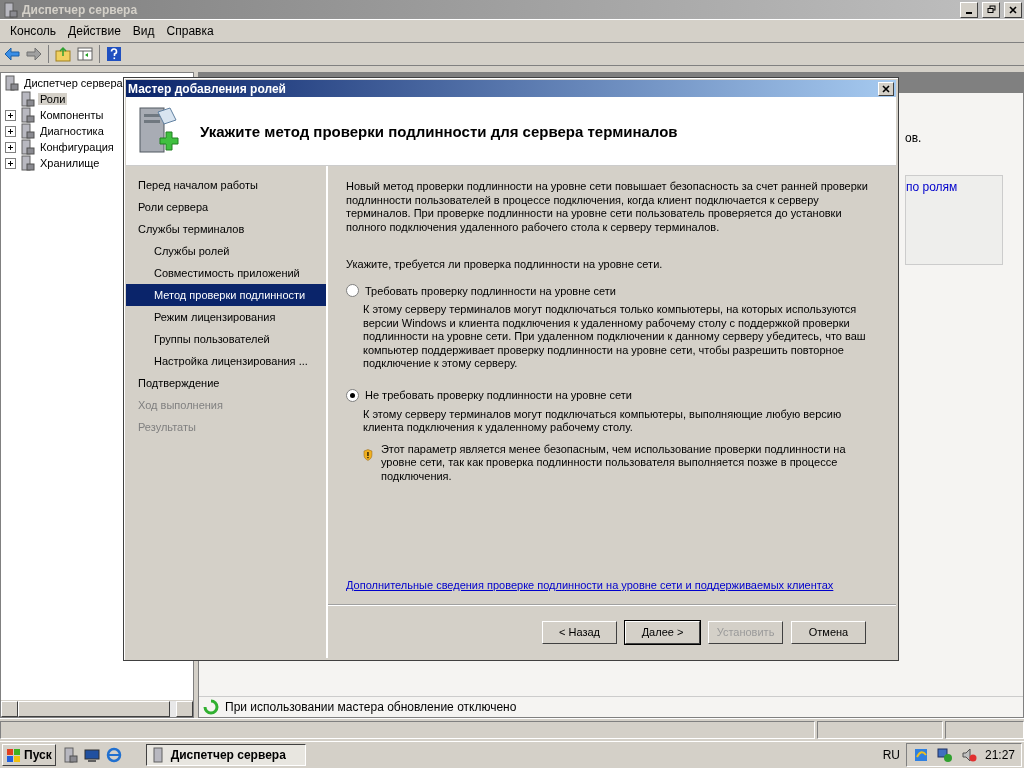  What do you see at coordinates (226, 317) in the screenshot?
I see `wizard-step: Режим лицензирования` at bounding box center [226, 317].